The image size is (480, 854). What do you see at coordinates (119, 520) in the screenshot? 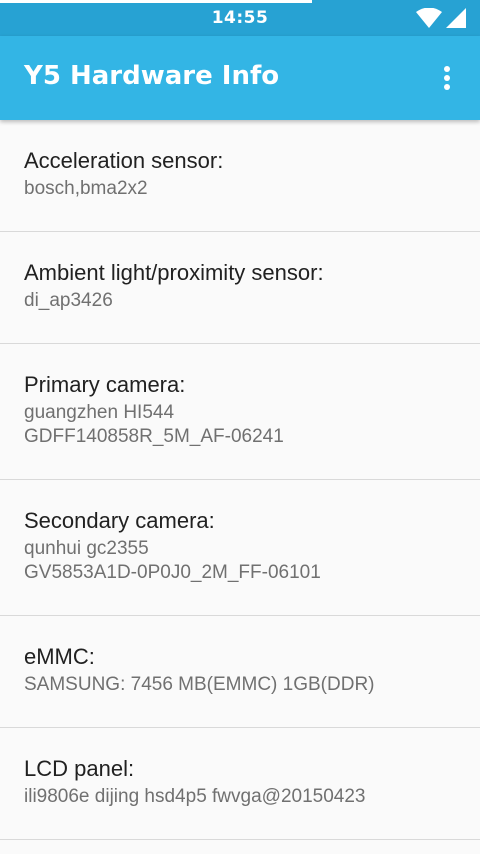
I see `item-label: Secondary camera:` at bounding box center [119, 520].